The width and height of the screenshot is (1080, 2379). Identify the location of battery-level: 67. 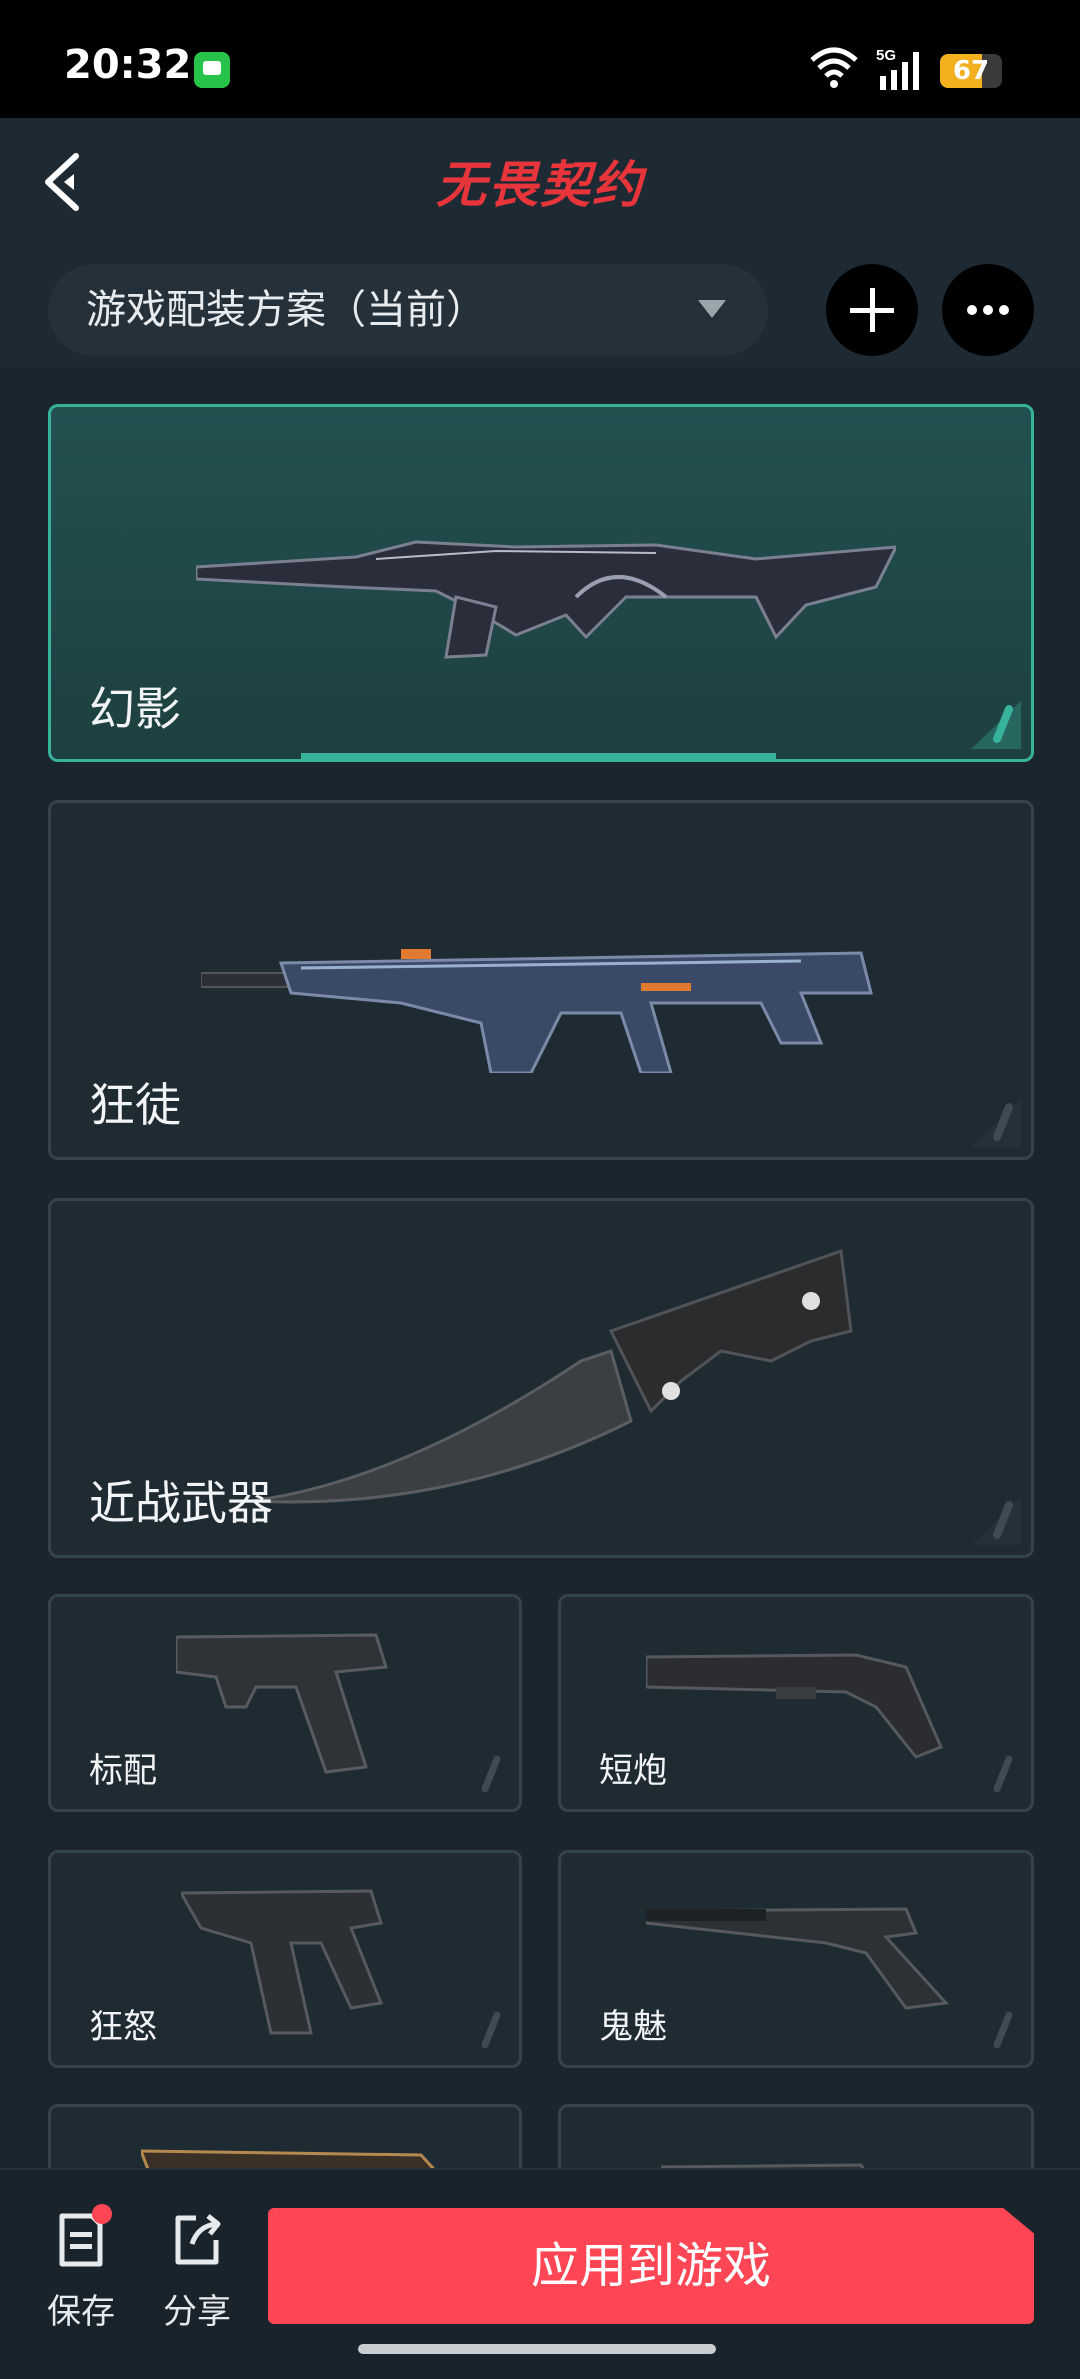
(971, 71).